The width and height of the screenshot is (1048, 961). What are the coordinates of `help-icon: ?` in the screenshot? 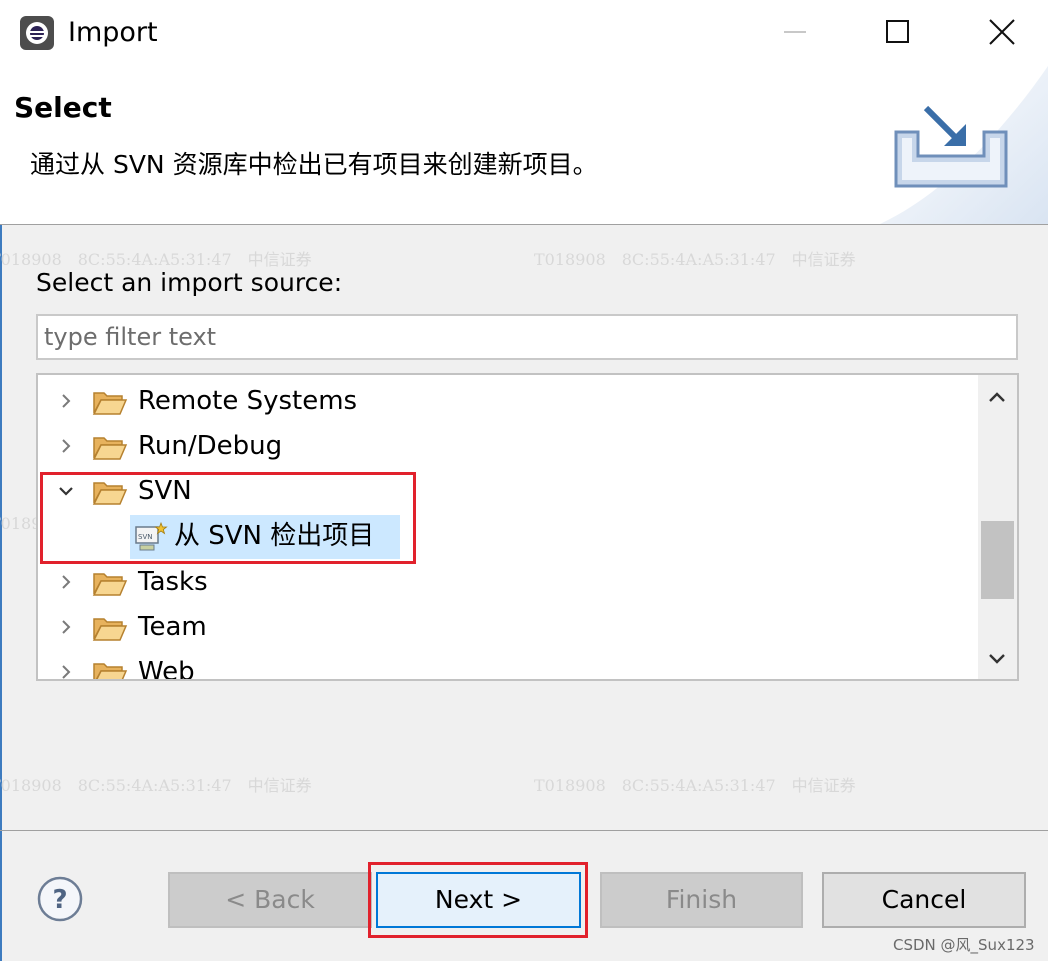 It's located at (60, 899).